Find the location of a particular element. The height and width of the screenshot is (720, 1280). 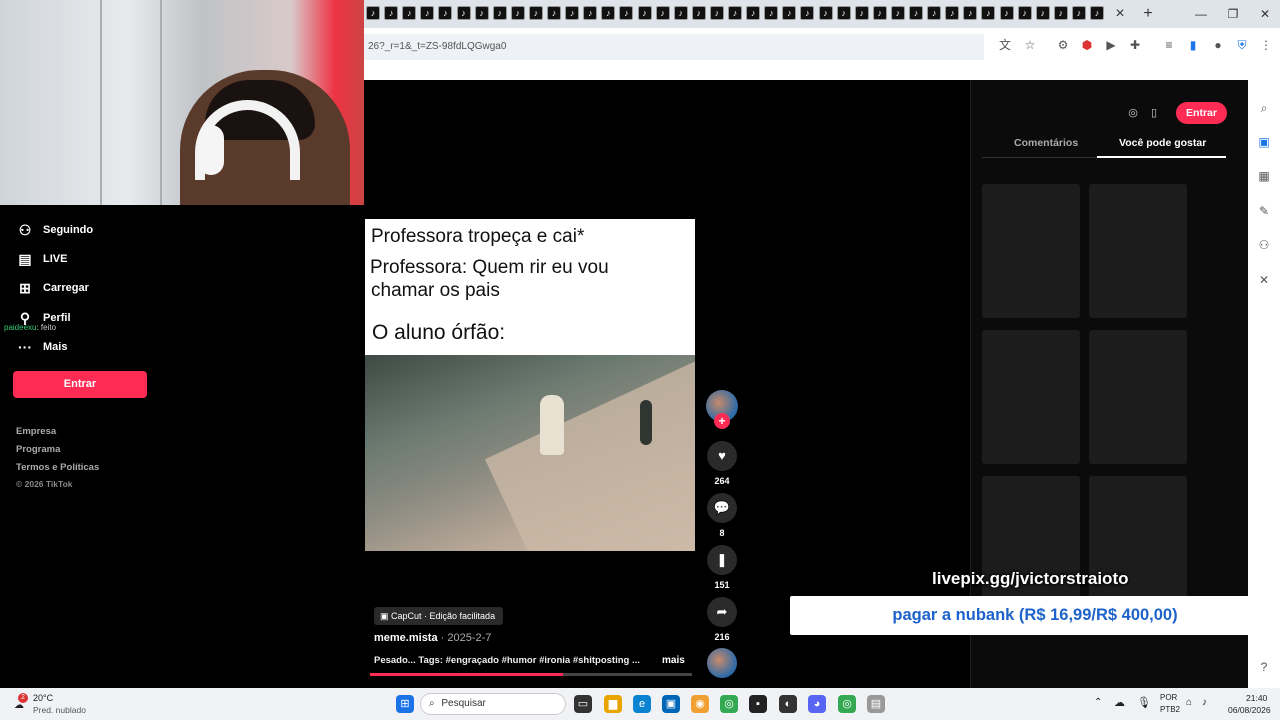

capcut-badge: ▣ CapCut · Edição facilitada is located at coordinates (439, 616).